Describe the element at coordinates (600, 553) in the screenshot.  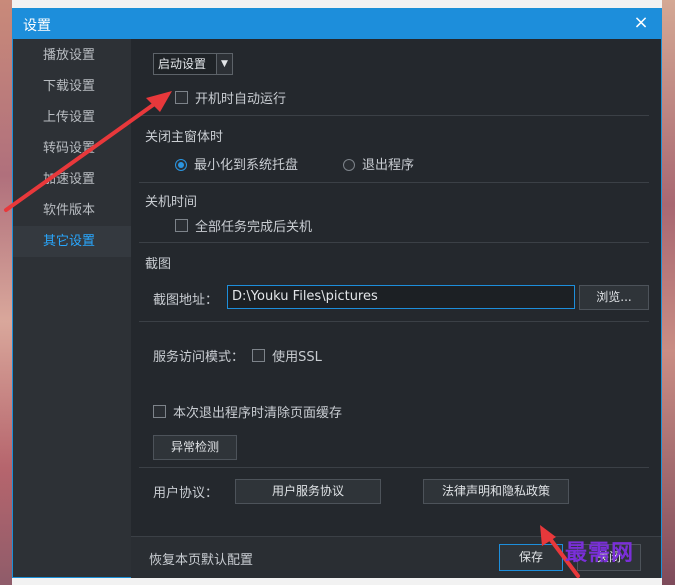
I see `watermark-logo: 最需网` at that location.